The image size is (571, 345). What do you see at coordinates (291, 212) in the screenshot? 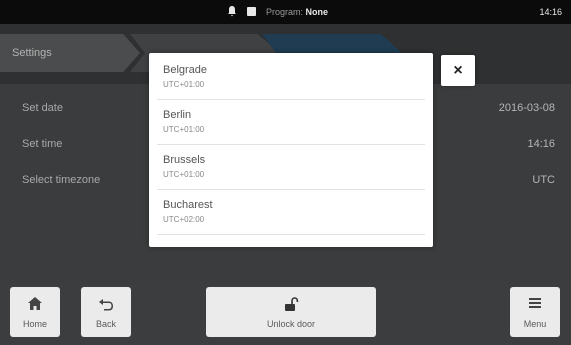
I see `timezone-option-bucharest: Bucharest UTC+02:00` at bounding box center [291, 212].